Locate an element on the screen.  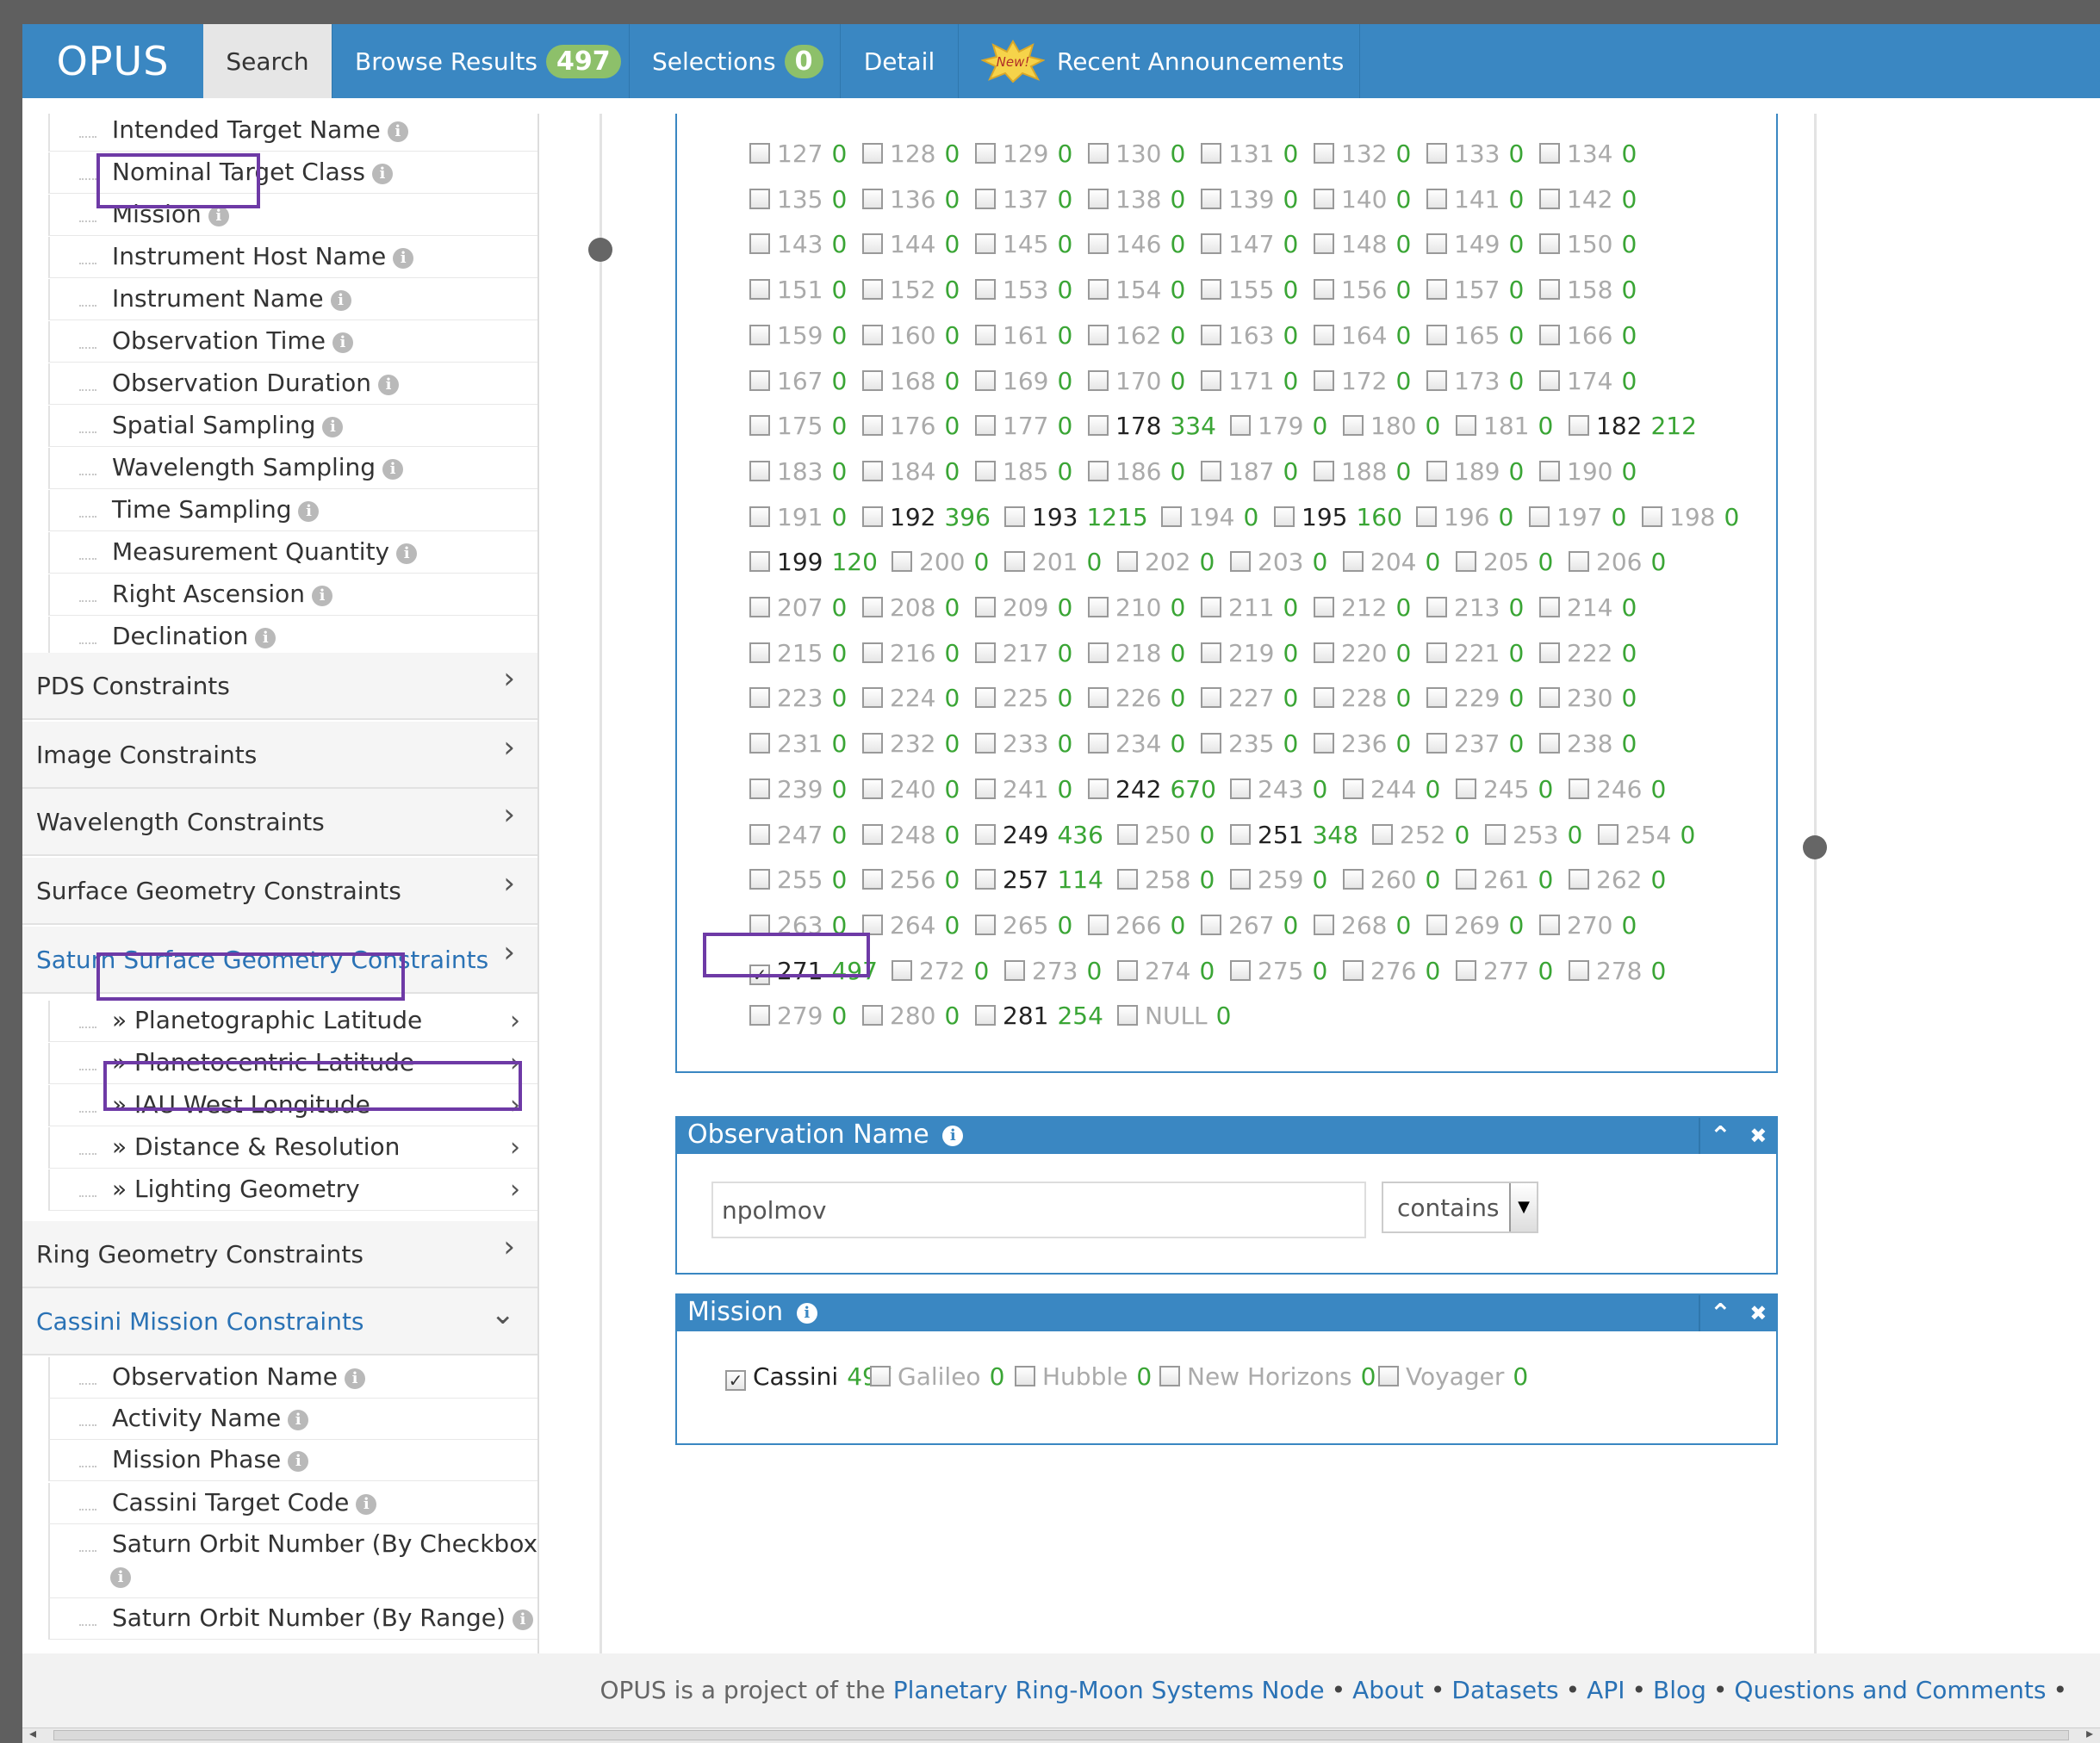
orbit-option-268: 268 0 is located at coordinates (1362, 925).